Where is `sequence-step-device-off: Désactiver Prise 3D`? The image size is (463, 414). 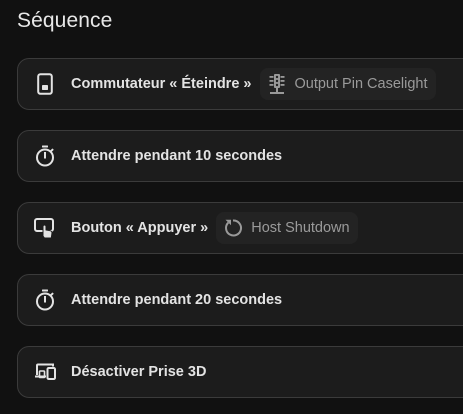
sequence-step-device-off: Désactiver Prise 3D is located at coordinates (240, 372).